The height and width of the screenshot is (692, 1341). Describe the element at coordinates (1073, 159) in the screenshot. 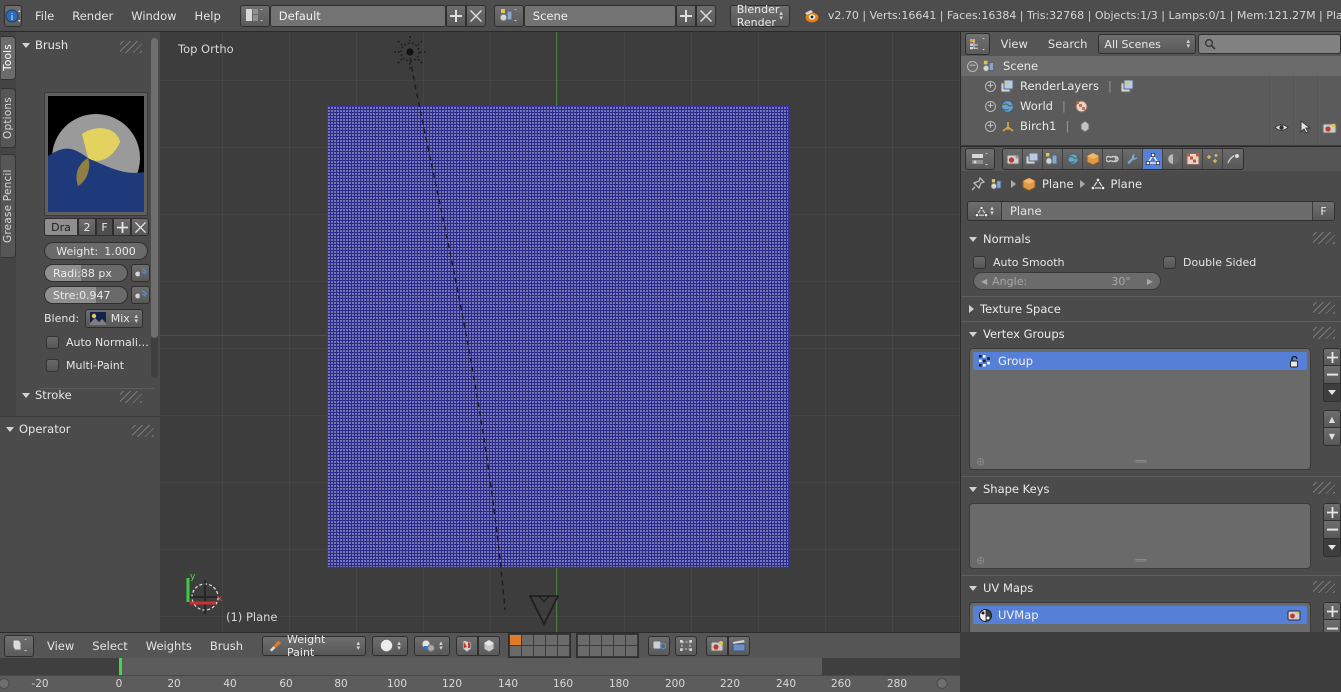

I see `tab-world` at that location.